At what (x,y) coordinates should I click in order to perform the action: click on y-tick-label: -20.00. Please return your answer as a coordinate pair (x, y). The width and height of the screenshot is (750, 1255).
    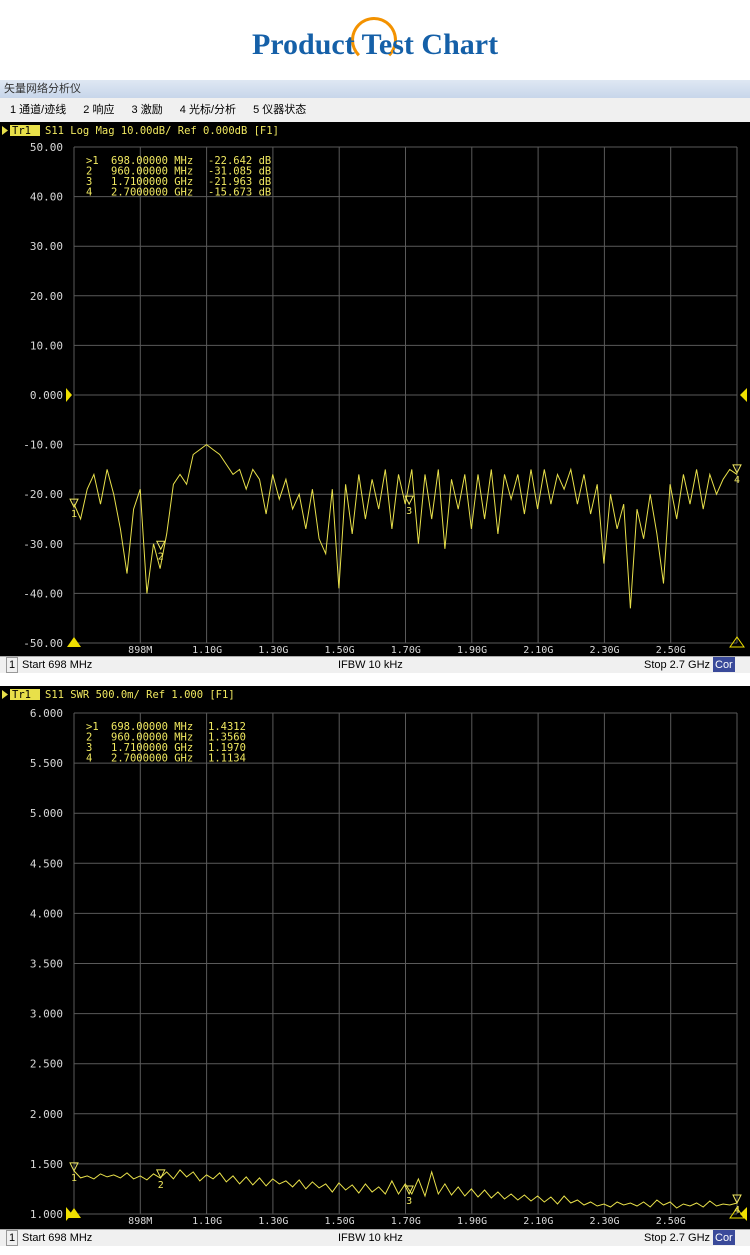
    Looking at the image, I should click on (43, 494).